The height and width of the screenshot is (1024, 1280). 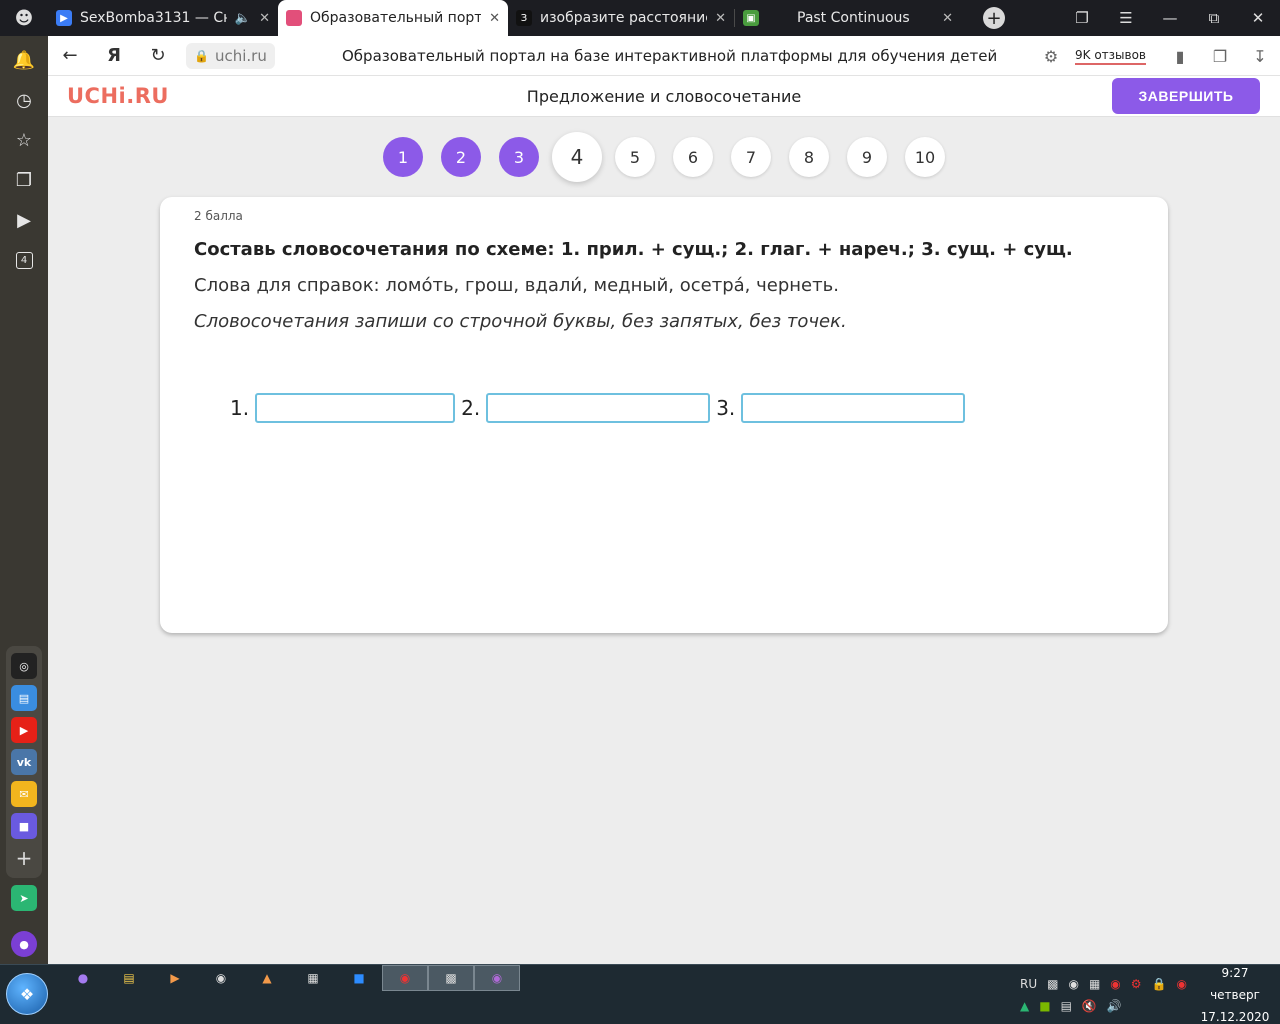 I want to click on step-8: 8, so click(x=809, y=157).